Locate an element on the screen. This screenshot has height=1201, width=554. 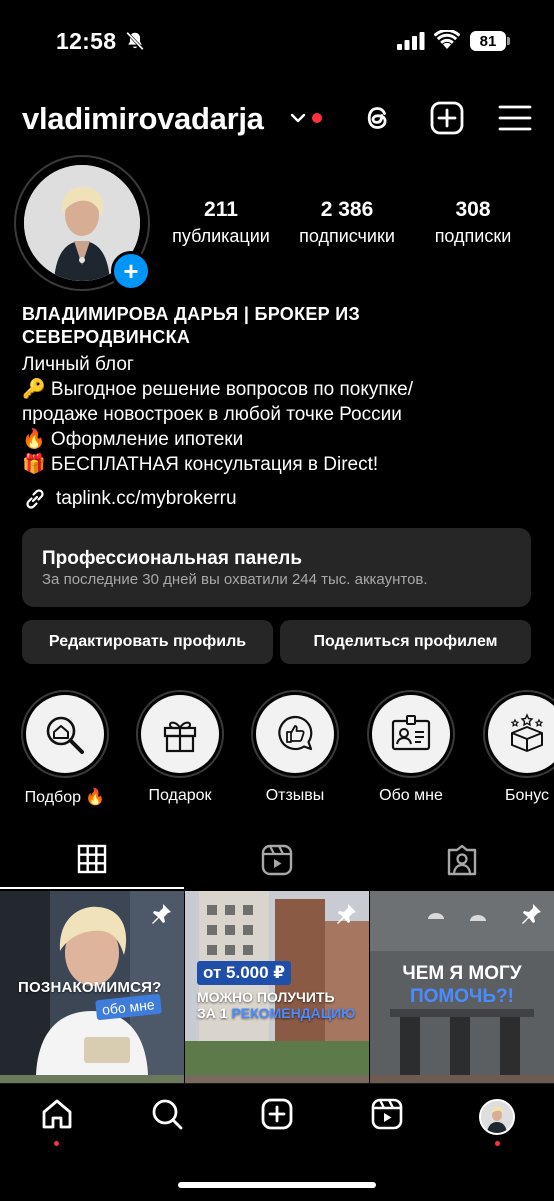
stat-following: 308 подписки is located at coordinates (473, 222).